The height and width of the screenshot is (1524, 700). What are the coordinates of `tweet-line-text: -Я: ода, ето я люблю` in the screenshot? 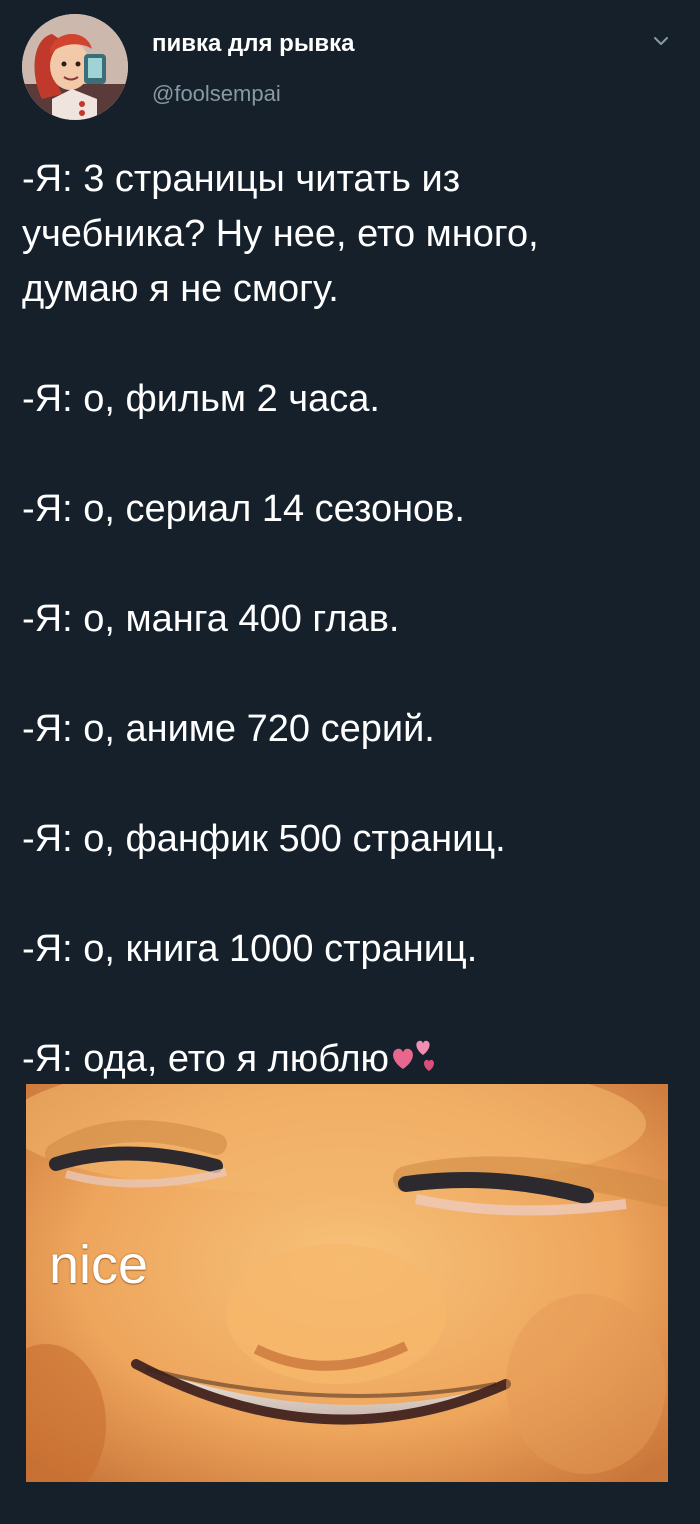 It's located at (206, 1059).